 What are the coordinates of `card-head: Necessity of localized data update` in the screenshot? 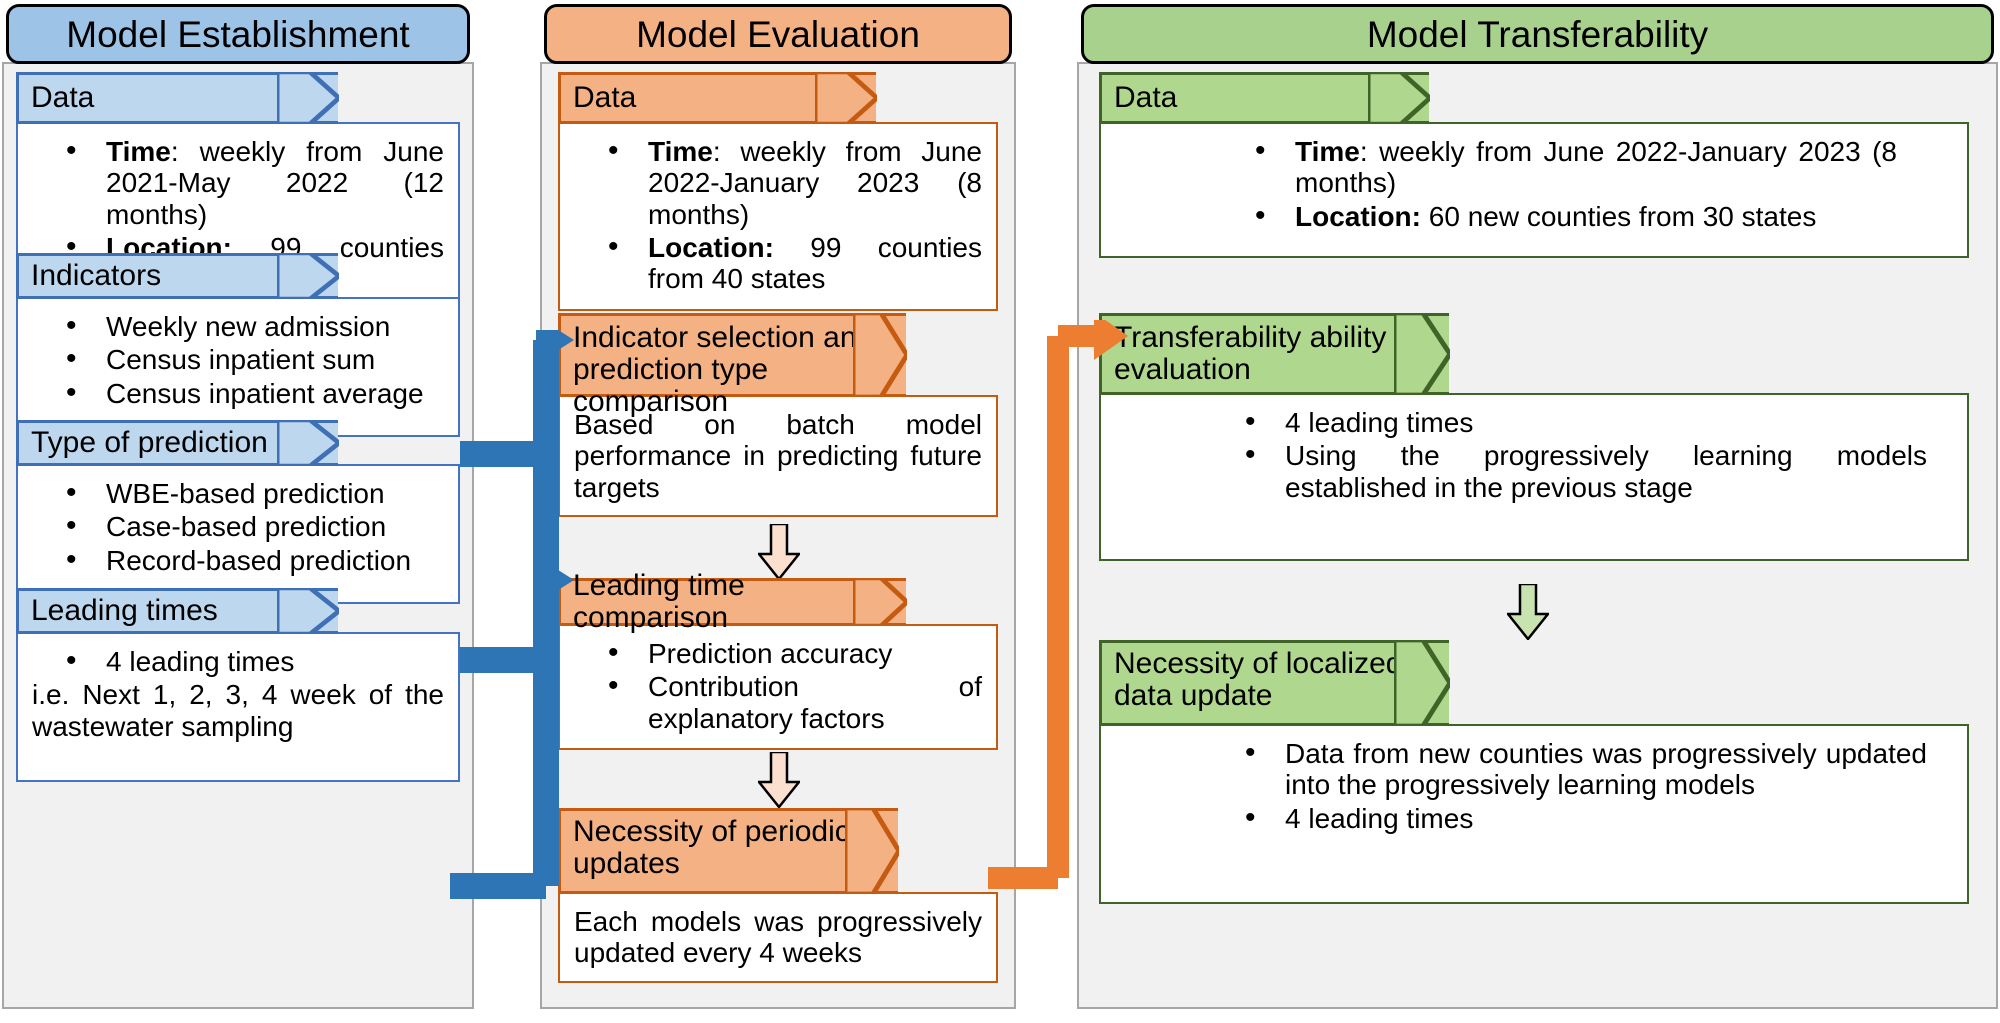 It's located at (1274, 683).